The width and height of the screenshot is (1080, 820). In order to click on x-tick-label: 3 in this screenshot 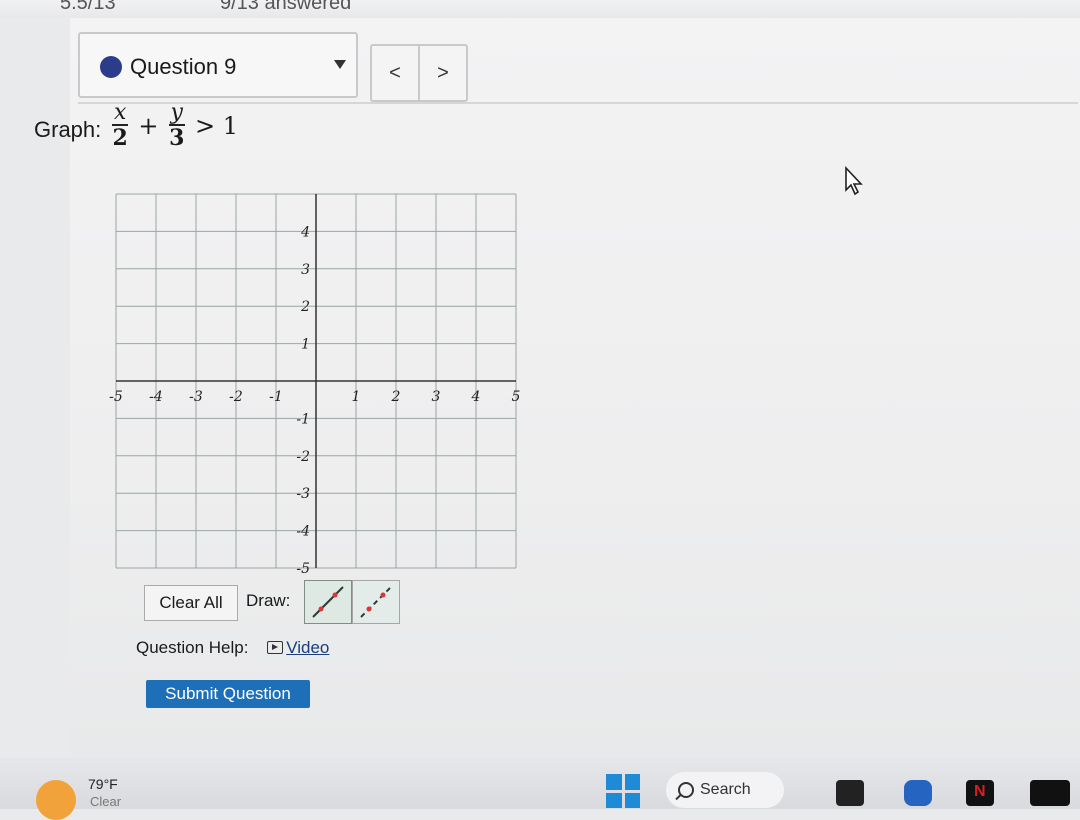, I will do `click(436, 397)`.